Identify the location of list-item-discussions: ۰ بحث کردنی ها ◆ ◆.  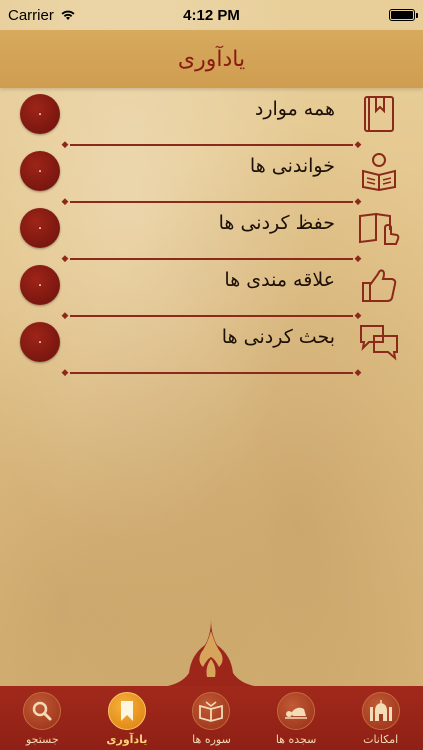
(211, 347).